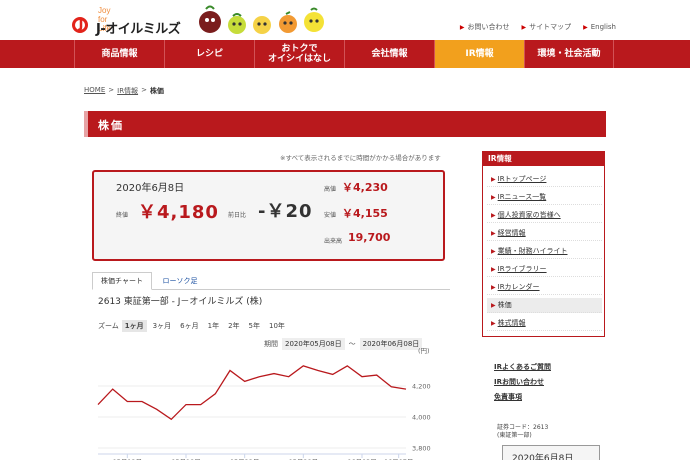 This screenshot has width=690, height=460. What do you see at coordinates (111, 125) in the screenshot?
I see `page-title: 株価` at bounding box center [111, 125].